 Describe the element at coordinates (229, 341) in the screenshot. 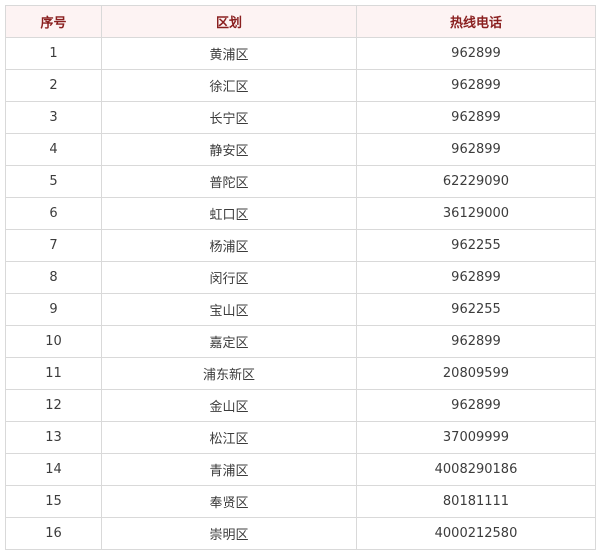

I see `cell-district: 嘉定区` at that location.